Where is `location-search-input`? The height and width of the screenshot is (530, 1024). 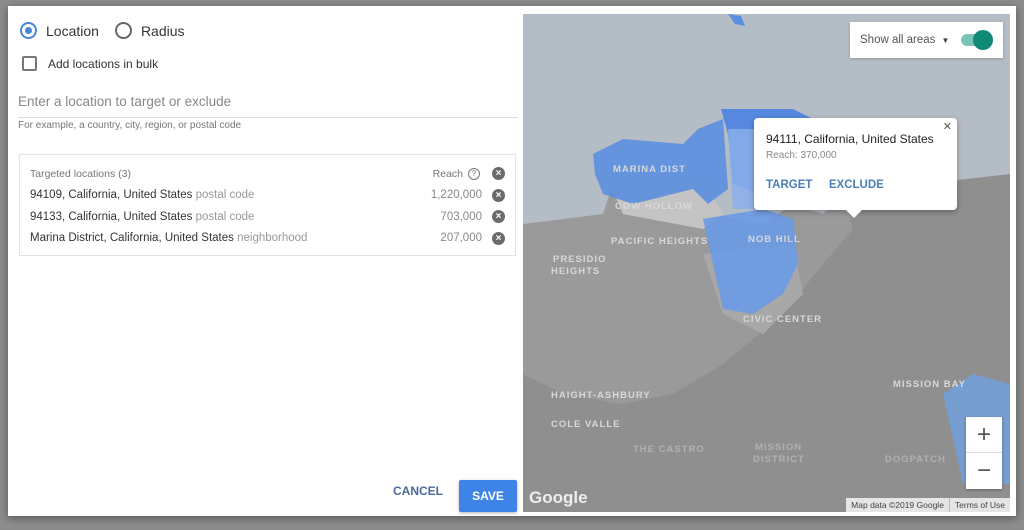
location-search-input is located at coordinates (268, 104).